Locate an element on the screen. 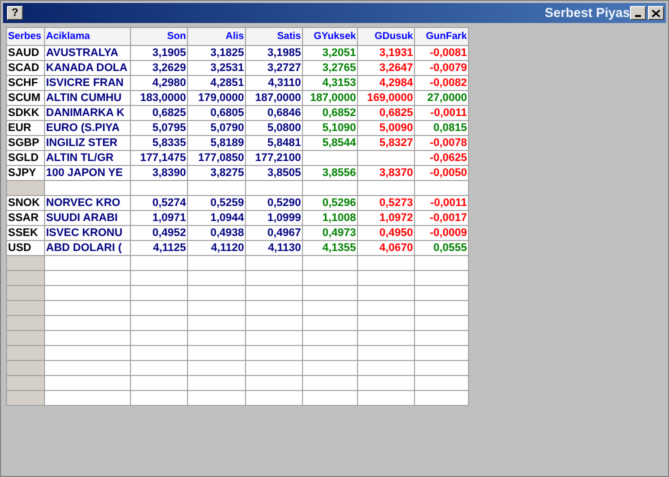 Image resolution: width=669 pixels, height=477 pixels. table-cell: 0,6846 is located at coordinates (274, 113).